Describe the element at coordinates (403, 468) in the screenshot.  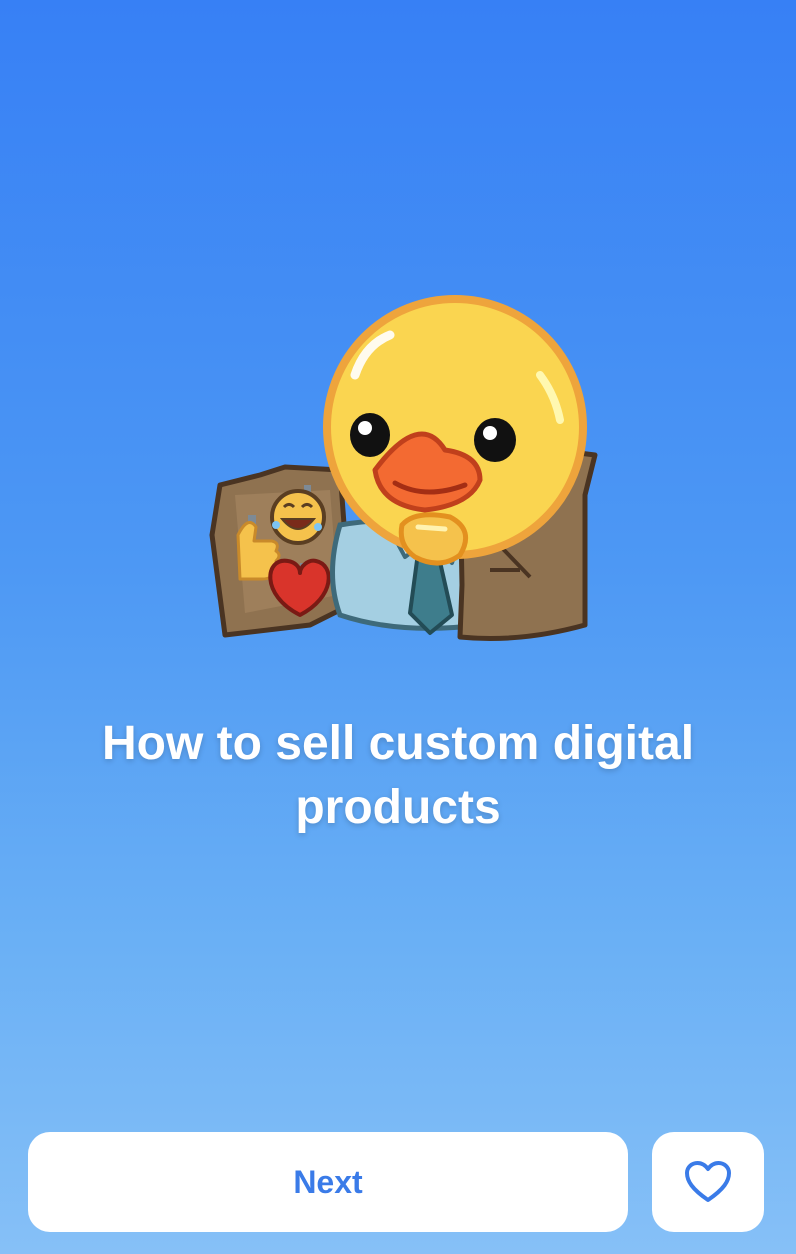
I see `duck-sticker-illustration` at that location.